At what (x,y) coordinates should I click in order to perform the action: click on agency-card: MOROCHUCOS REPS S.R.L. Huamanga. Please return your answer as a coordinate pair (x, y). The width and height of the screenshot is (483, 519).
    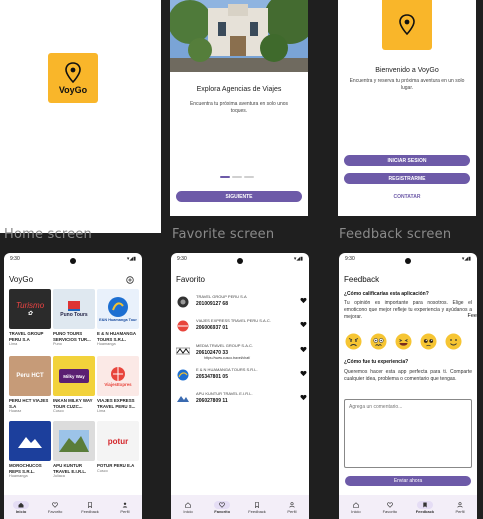
    Looking at the image, I should click on (30, 450).